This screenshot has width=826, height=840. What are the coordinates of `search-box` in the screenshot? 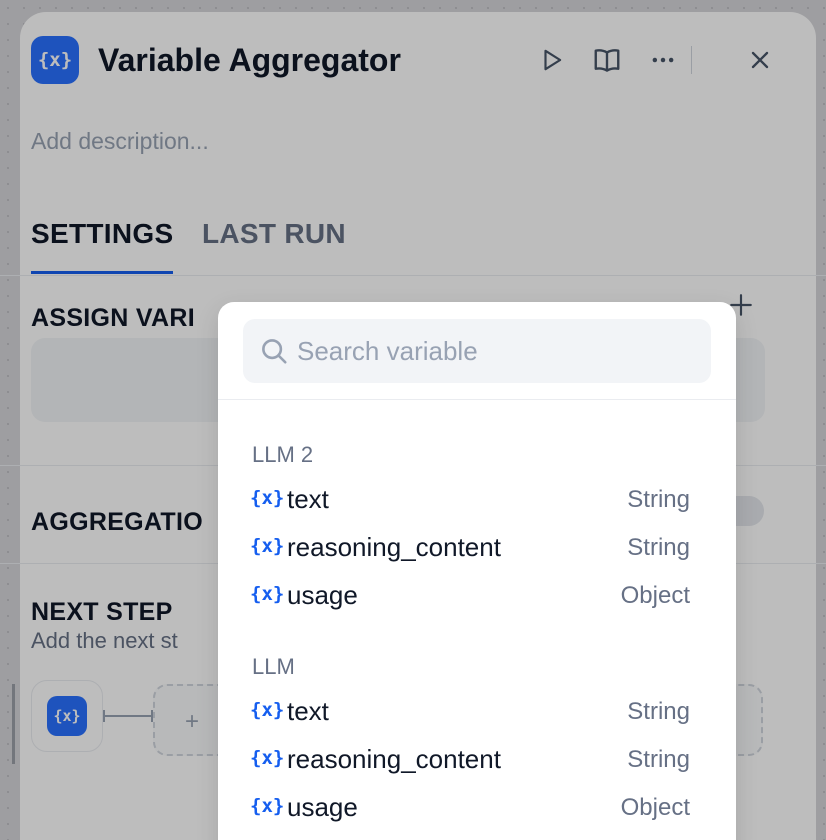 It's located at (477, 351).